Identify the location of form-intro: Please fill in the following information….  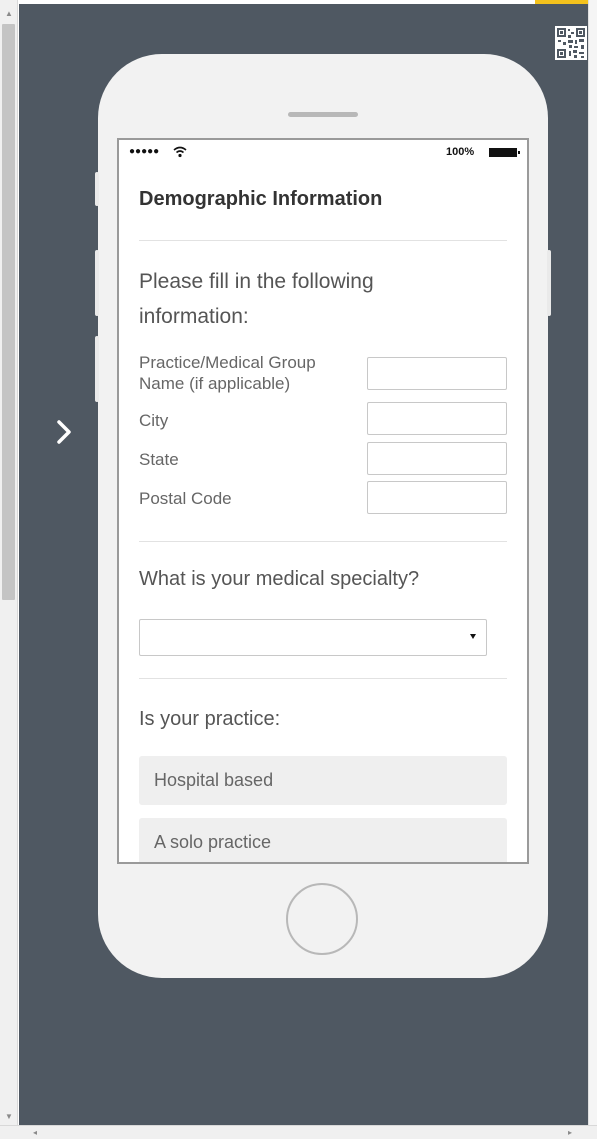
(256, 299).